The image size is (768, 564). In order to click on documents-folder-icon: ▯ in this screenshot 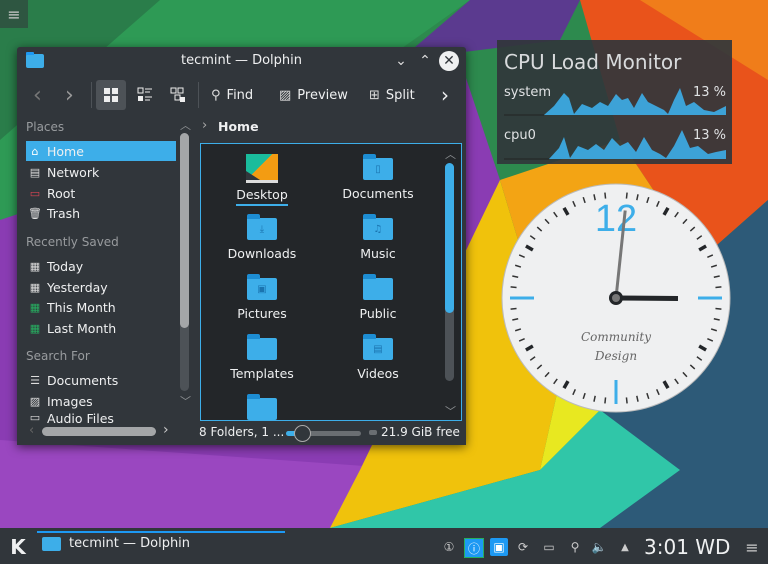, I will do `click(378, 167)`.